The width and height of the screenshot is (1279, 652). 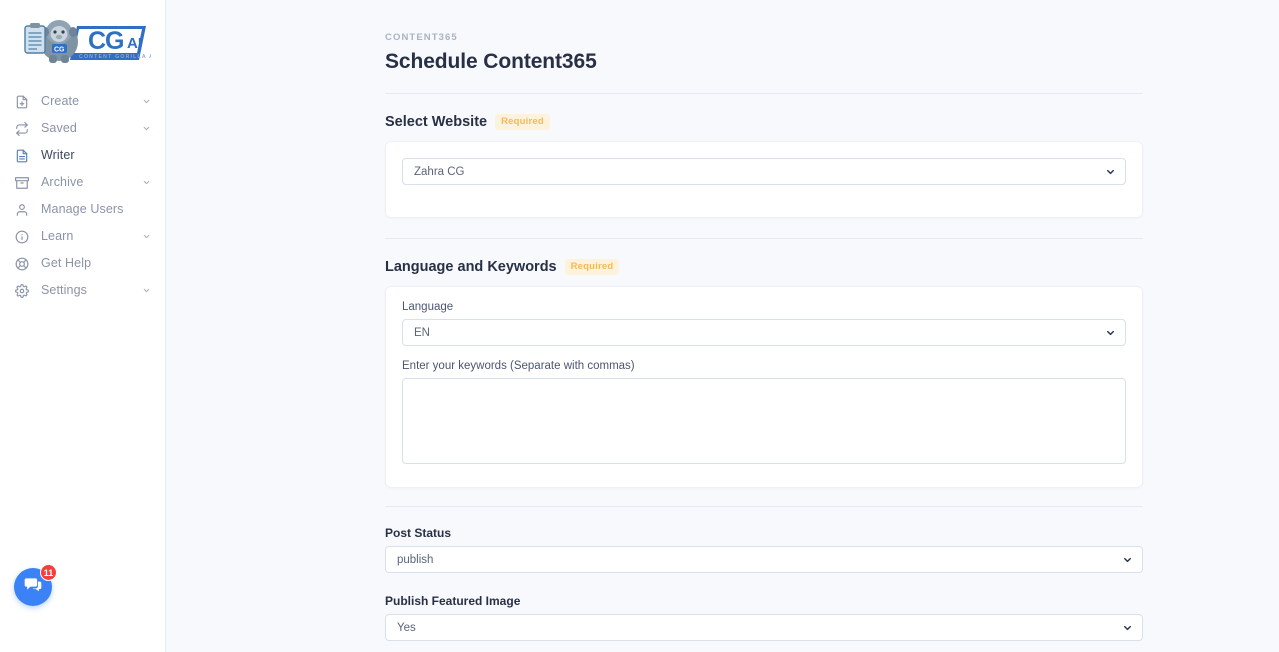 What do you see at coordinates (764, 627) in the screenshot?
I see `featured-image-select: Yes` at bounding box center [764, 627].